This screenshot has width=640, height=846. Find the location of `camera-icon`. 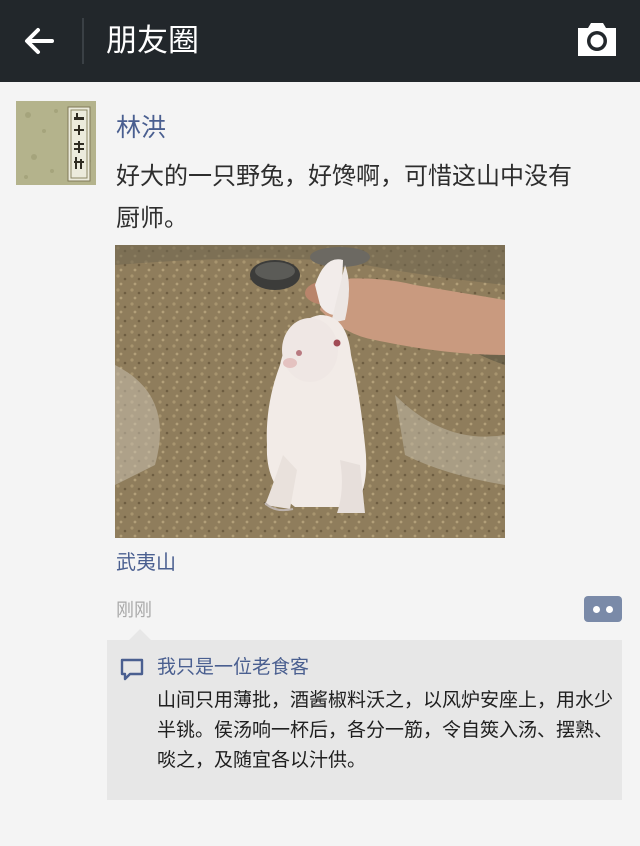

camera-icon is located at coordinates (597, 39).